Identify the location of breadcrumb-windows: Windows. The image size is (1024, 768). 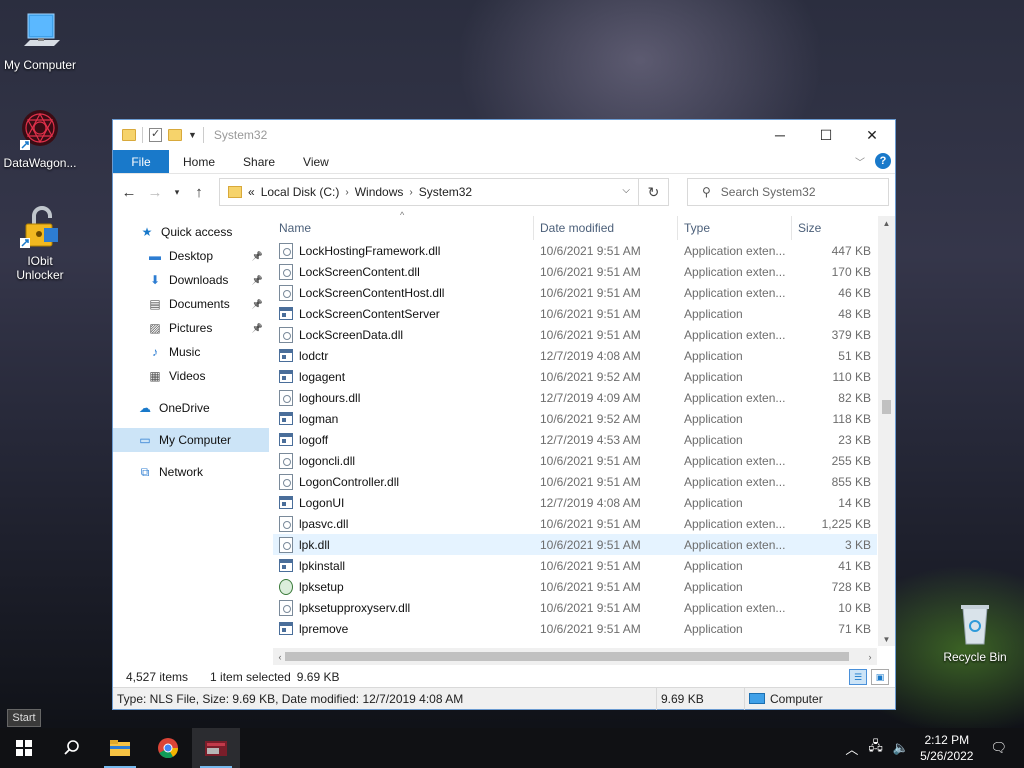
(379, 192).